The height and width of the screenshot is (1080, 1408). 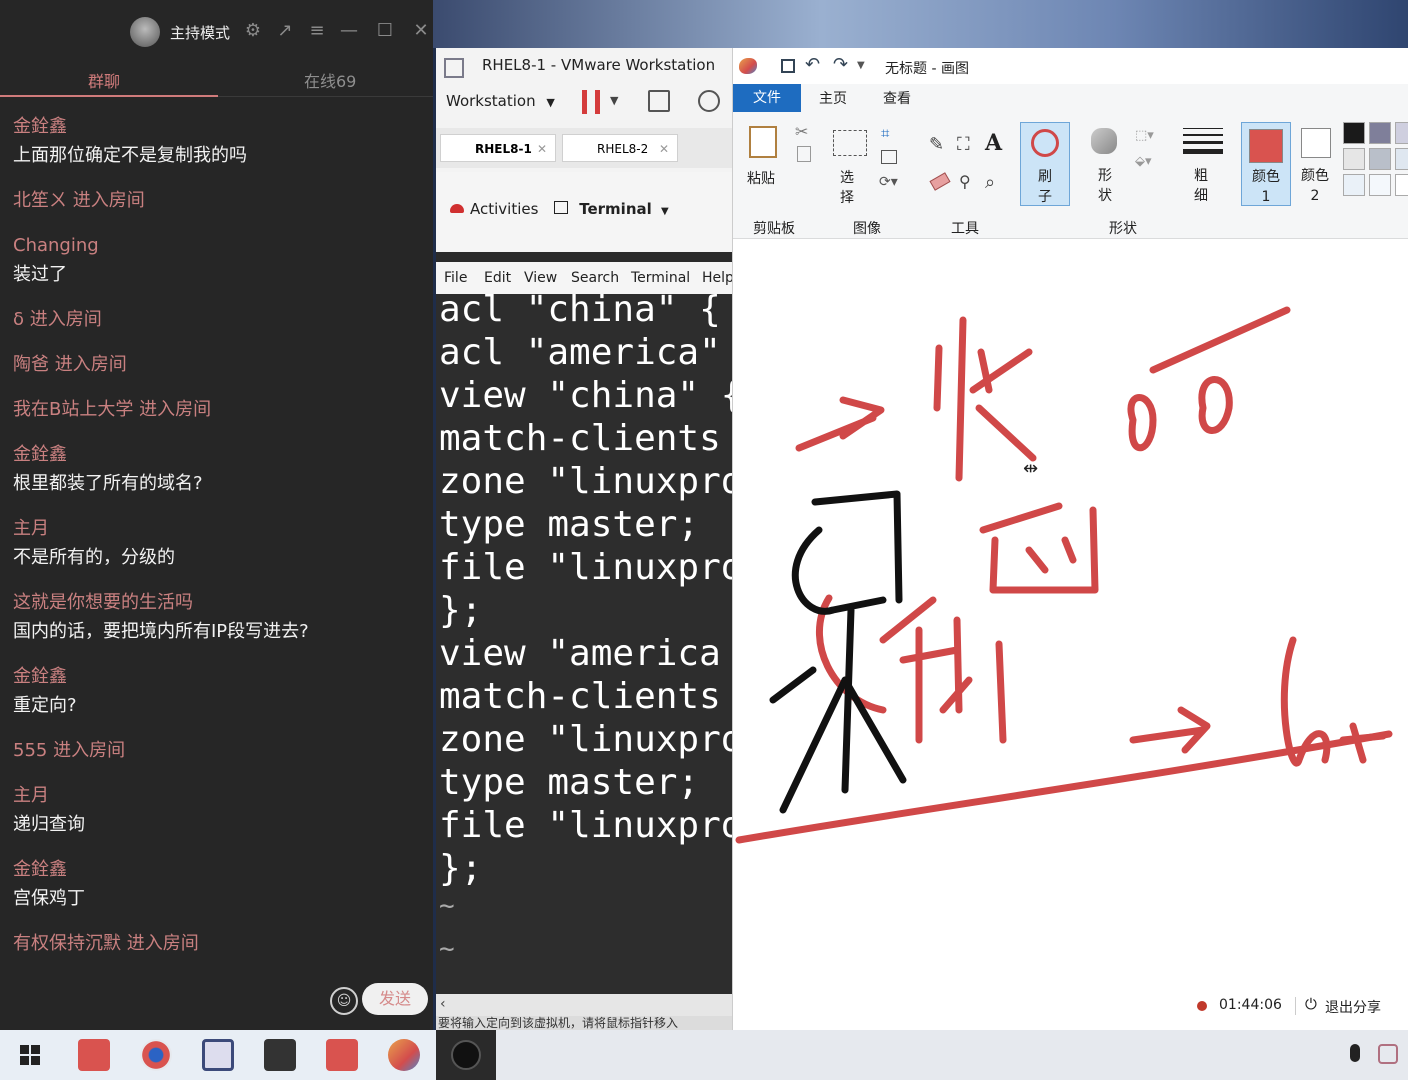 What do you see at coordinates (717, 278) in the screenshot?
I see `menu-help: Help` at bounding box center [717, 278].